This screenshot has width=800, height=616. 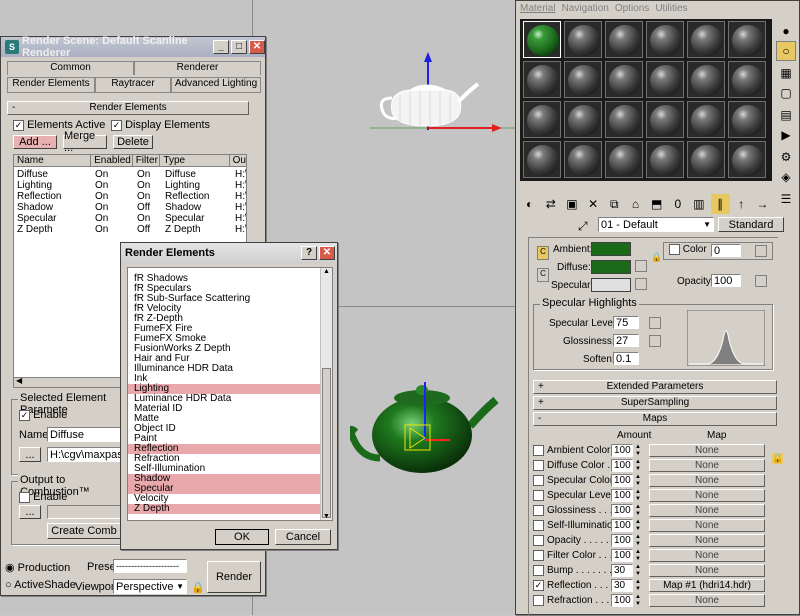 What do you see at coordinates (655, 387) in the screenshot?
I see `extended-parameters-rollout: + Extended Parameters` at bounding box center [655, 387].